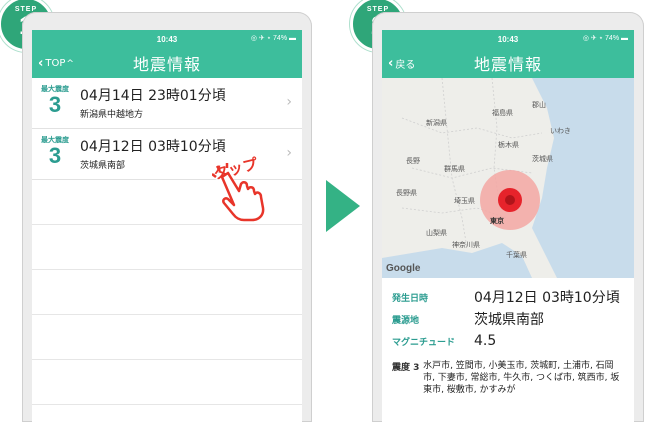 This screenshot has width=661, height=422. What do you see at coordinates (406, 320) in the screenshot?
I see `detail-label: 震源地` at bounding box center [406, 320].